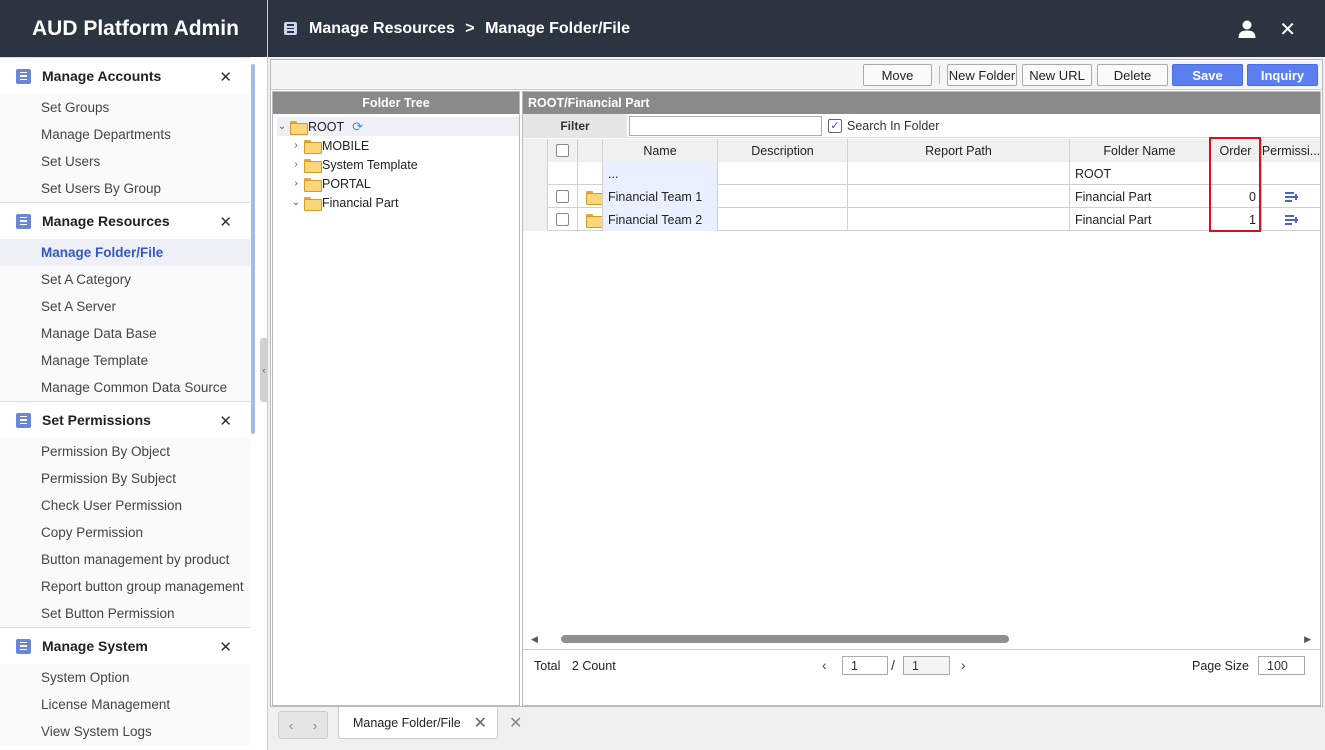 The image size is (1325, 750). Describe the element at coordinates (23, 420) in the screenshot. I see `menu-list-icon` at that location.